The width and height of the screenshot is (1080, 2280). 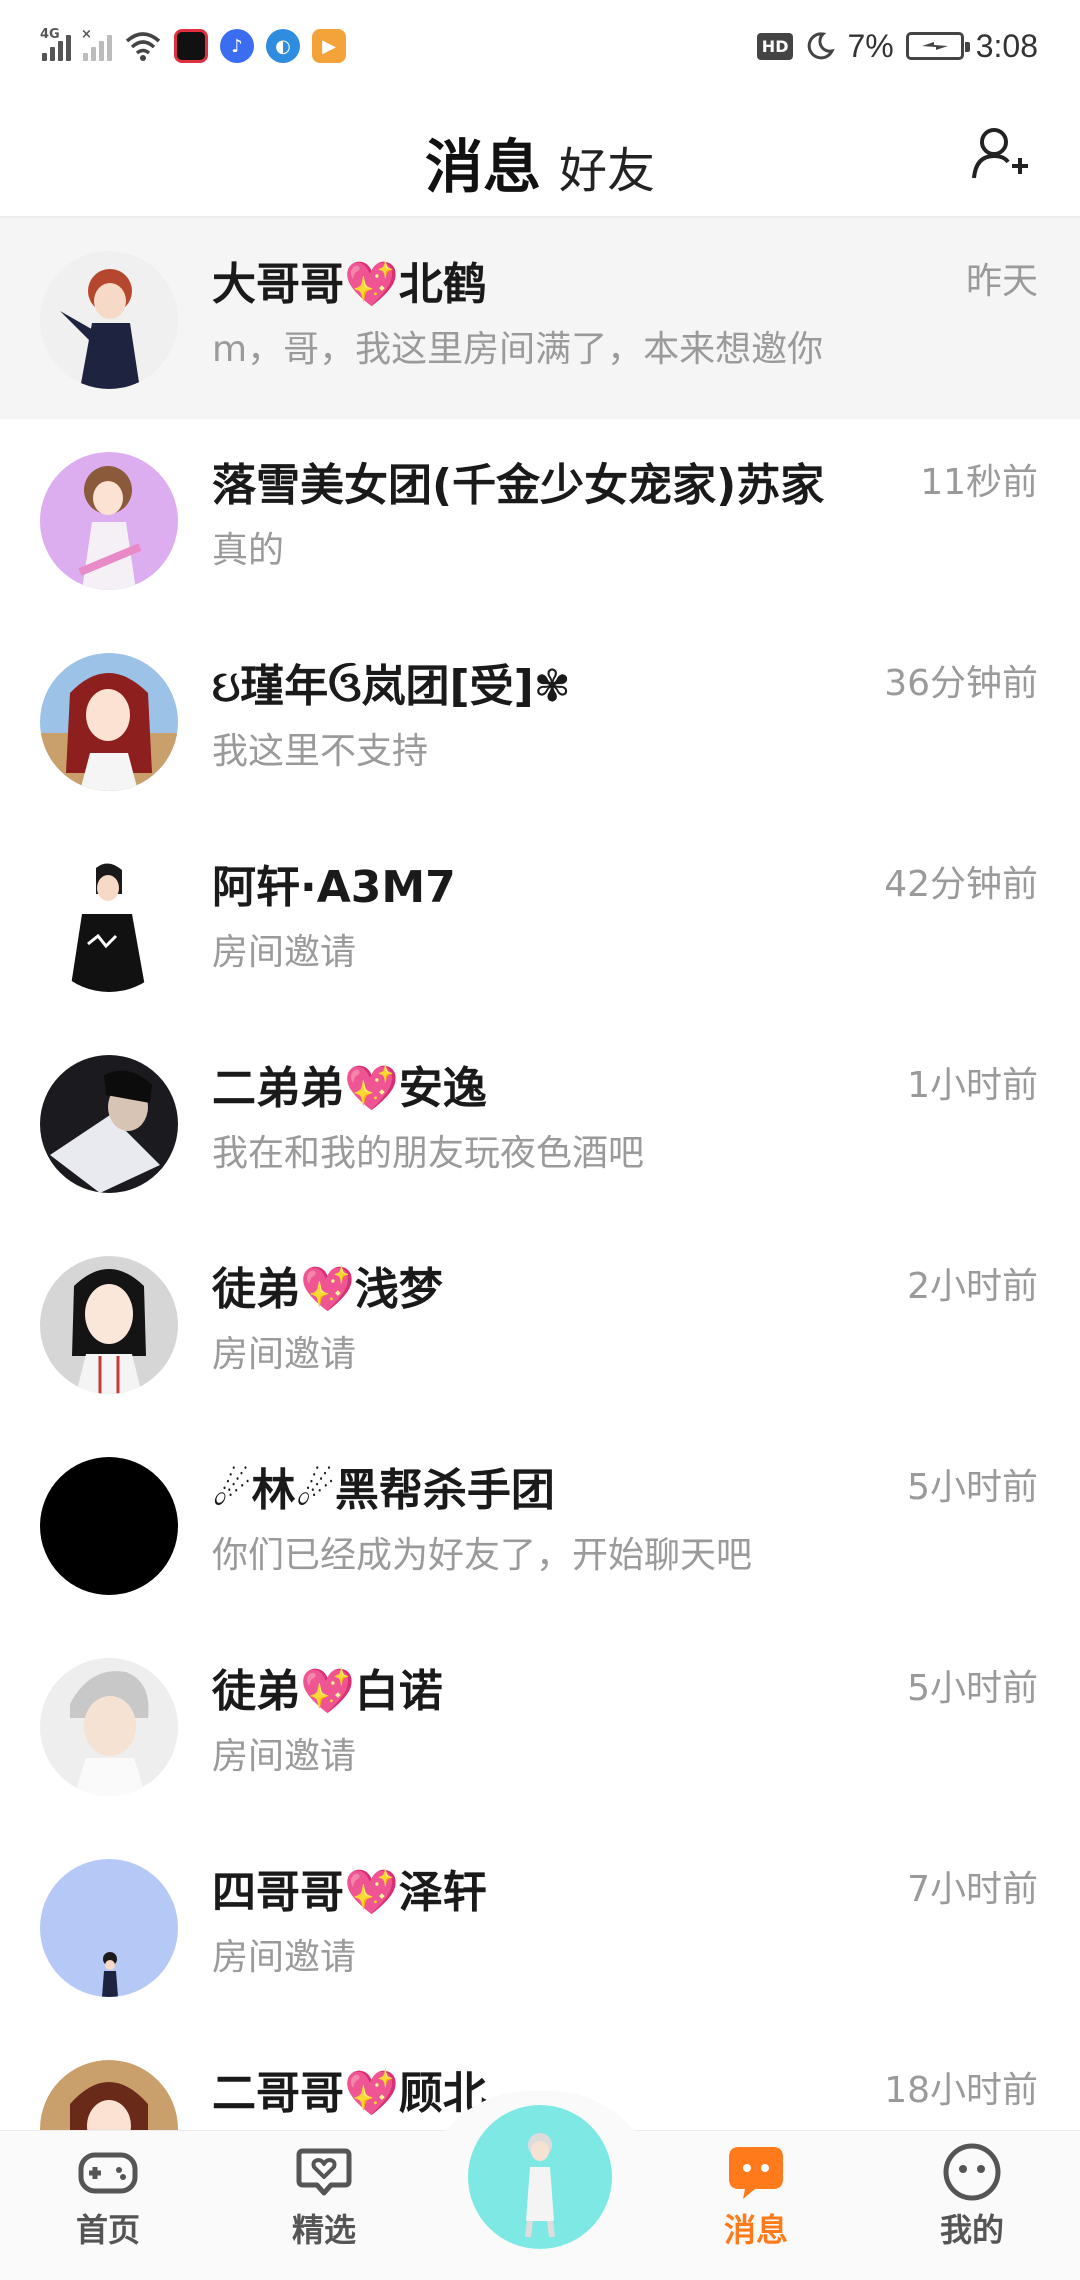 I want to click on gamepad-icon, so click(x=108, y=2173).